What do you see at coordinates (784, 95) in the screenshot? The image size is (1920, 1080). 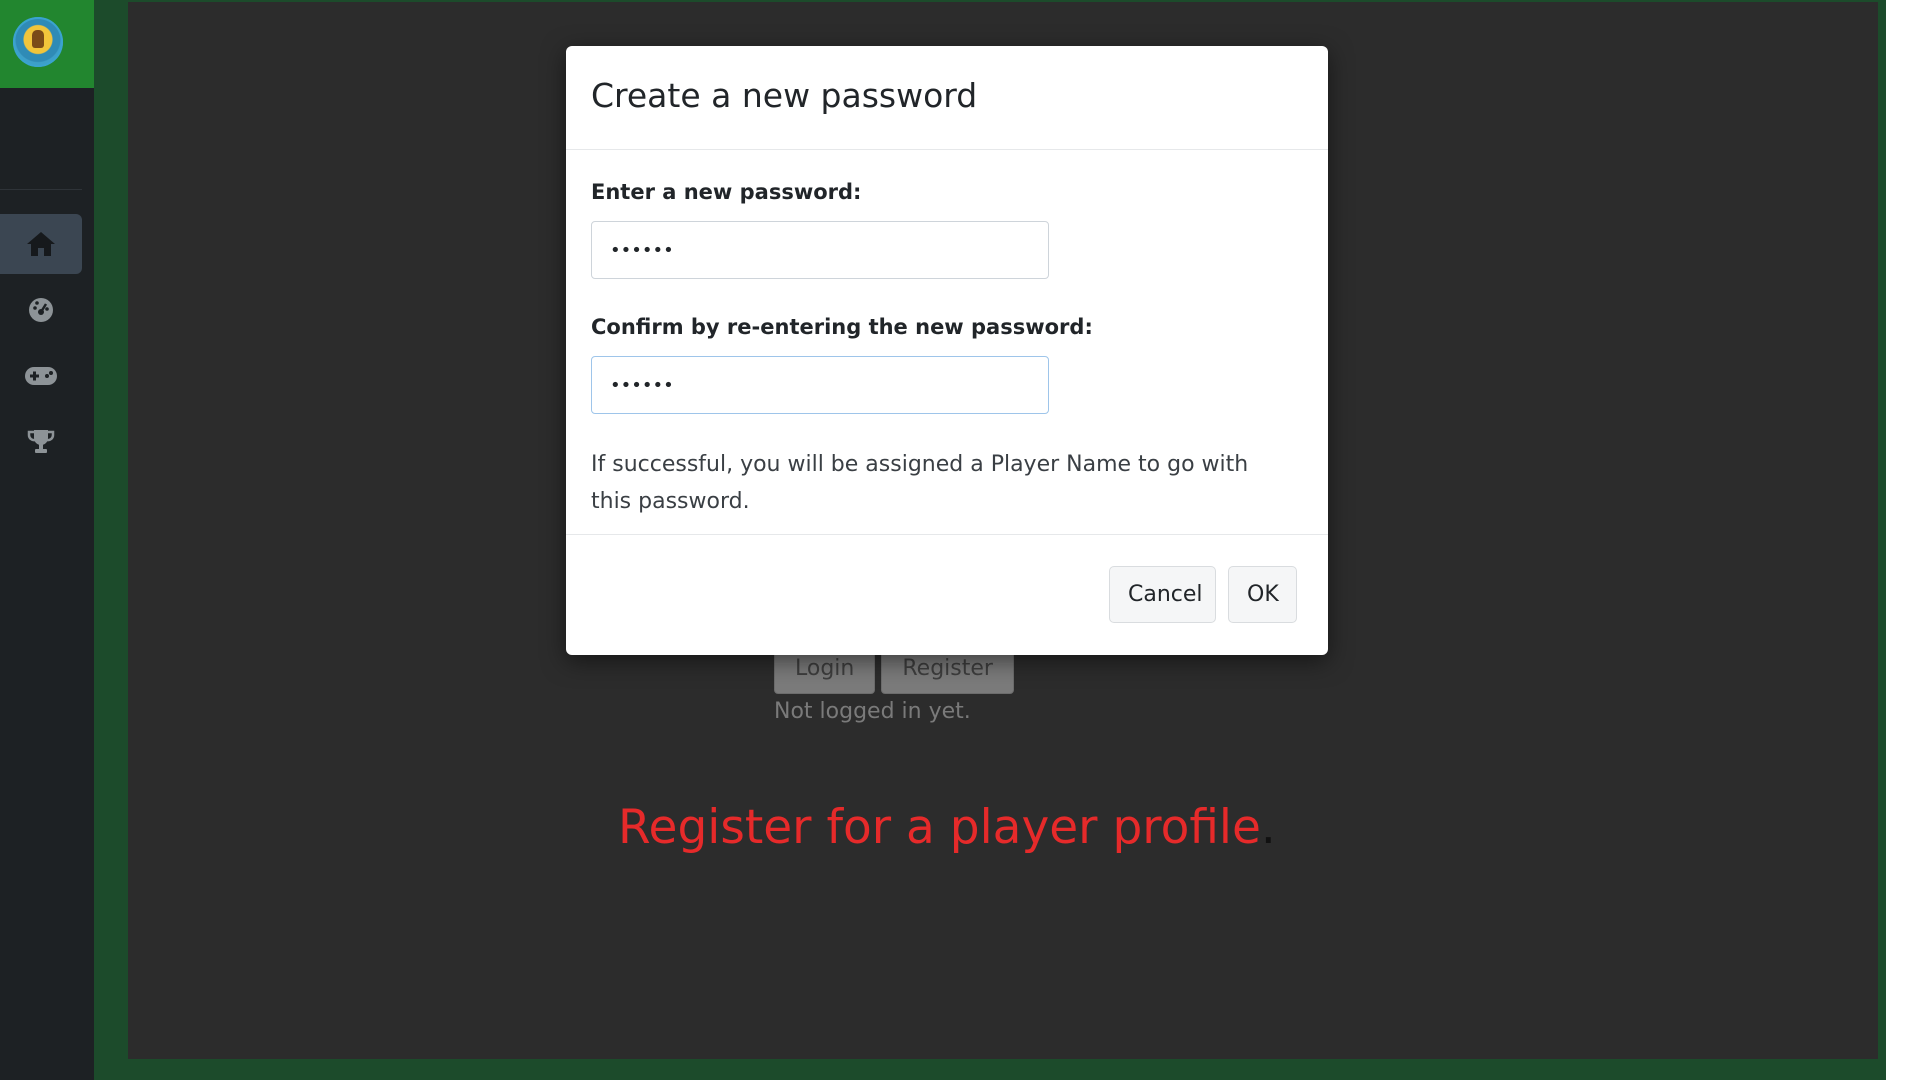 I see `modal-title: Create a new password` at bounding box center [784, 95].